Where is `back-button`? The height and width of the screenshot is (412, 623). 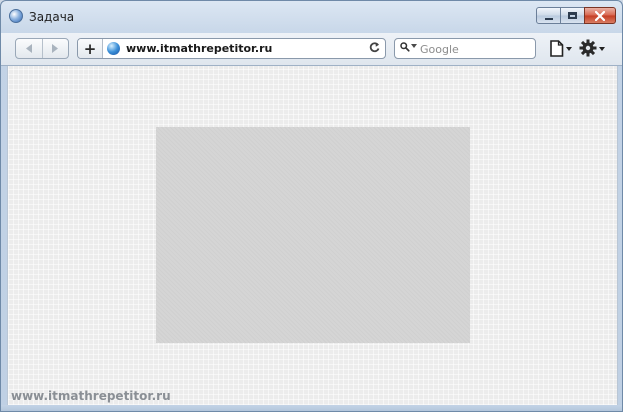 back-button is located at coordinates (29, 48).